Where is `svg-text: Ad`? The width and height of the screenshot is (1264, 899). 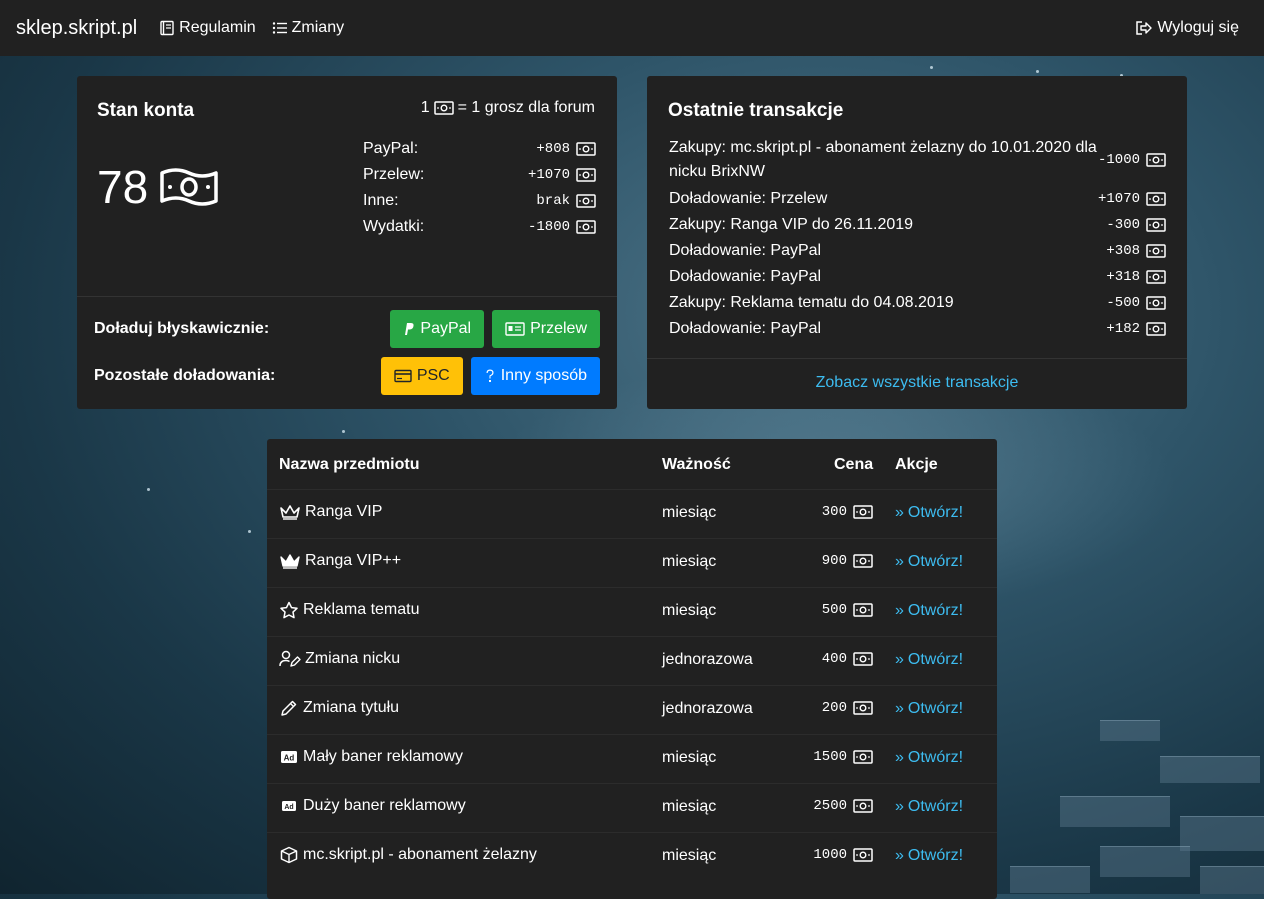
svg-text: Ad is located at coordinates (288, 807).